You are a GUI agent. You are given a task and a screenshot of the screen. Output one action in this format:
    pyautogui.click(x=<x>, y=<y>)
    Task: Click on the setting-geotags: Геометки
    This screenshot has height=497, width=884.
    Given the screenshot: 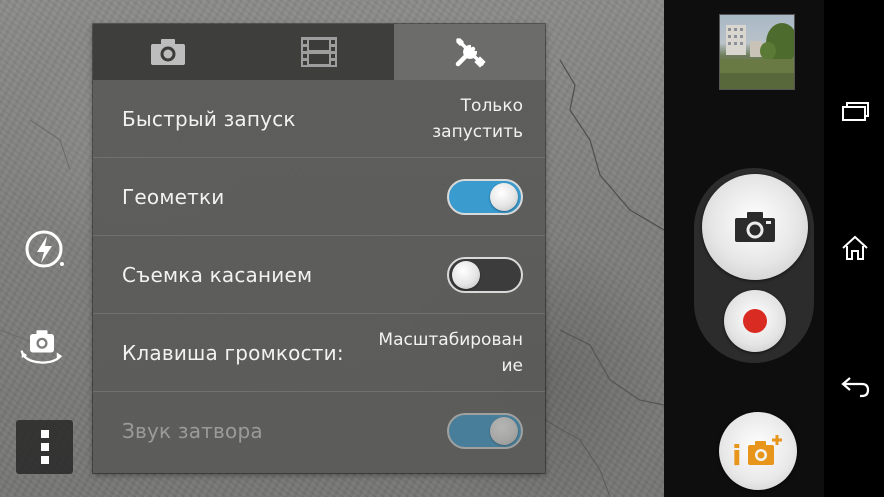 What is the action you would take?
    pyautogui.click(x=319, y=197)
    